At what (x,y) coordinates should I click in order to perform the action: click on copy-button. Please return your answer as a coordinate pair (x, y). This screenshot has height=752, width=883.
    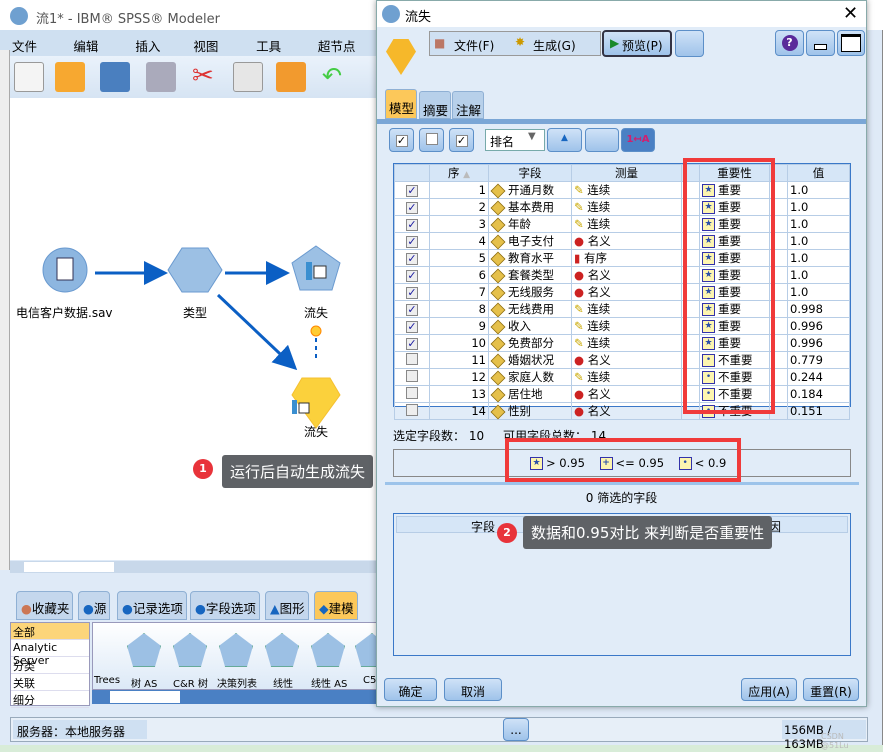
    Looking at the image, I should click on (602, 140).